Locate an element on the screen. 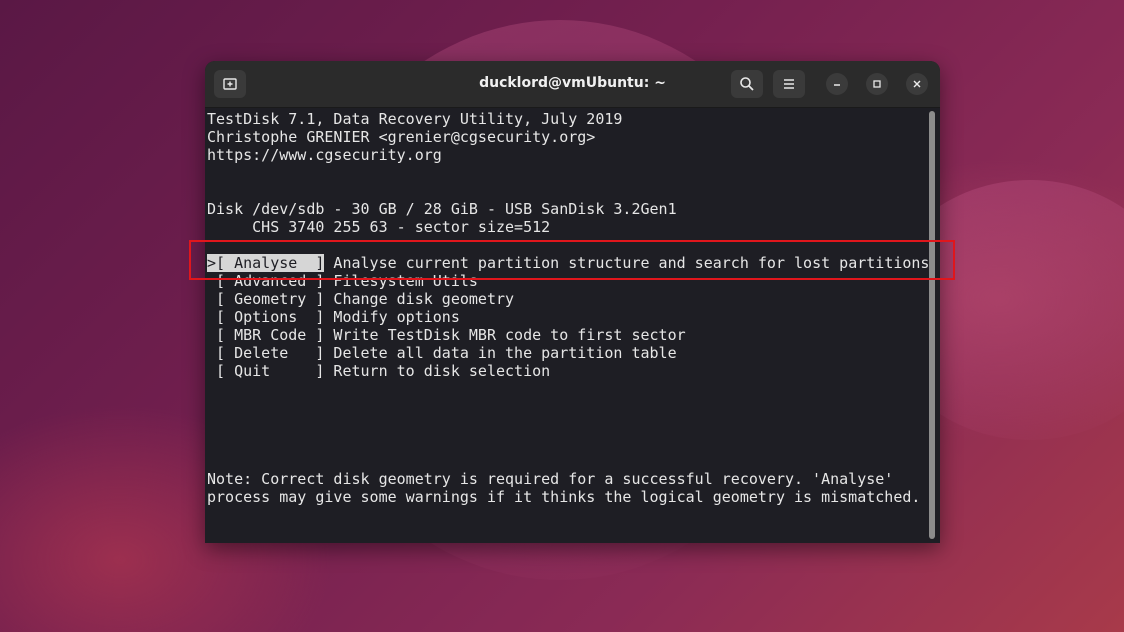  search-icon is located at coordinates (747, 84).